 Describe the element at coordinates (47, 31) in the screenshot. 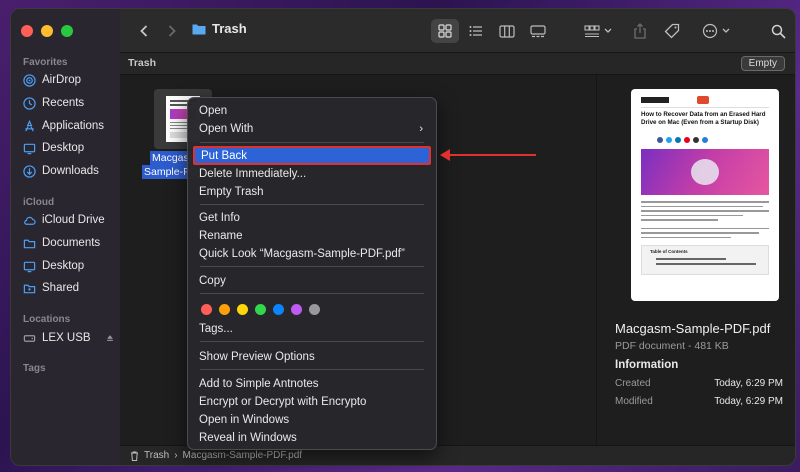

I see `minimize-button` at that location.